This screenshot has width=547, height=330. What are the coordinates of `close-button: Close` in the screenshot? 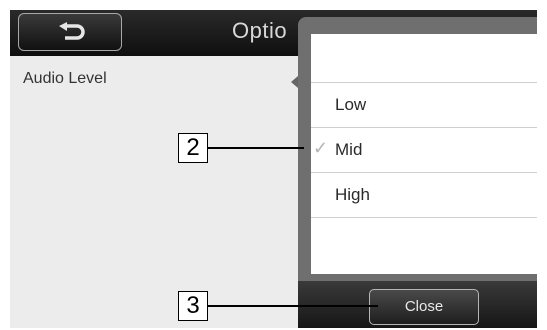 It's located at (424, 307).